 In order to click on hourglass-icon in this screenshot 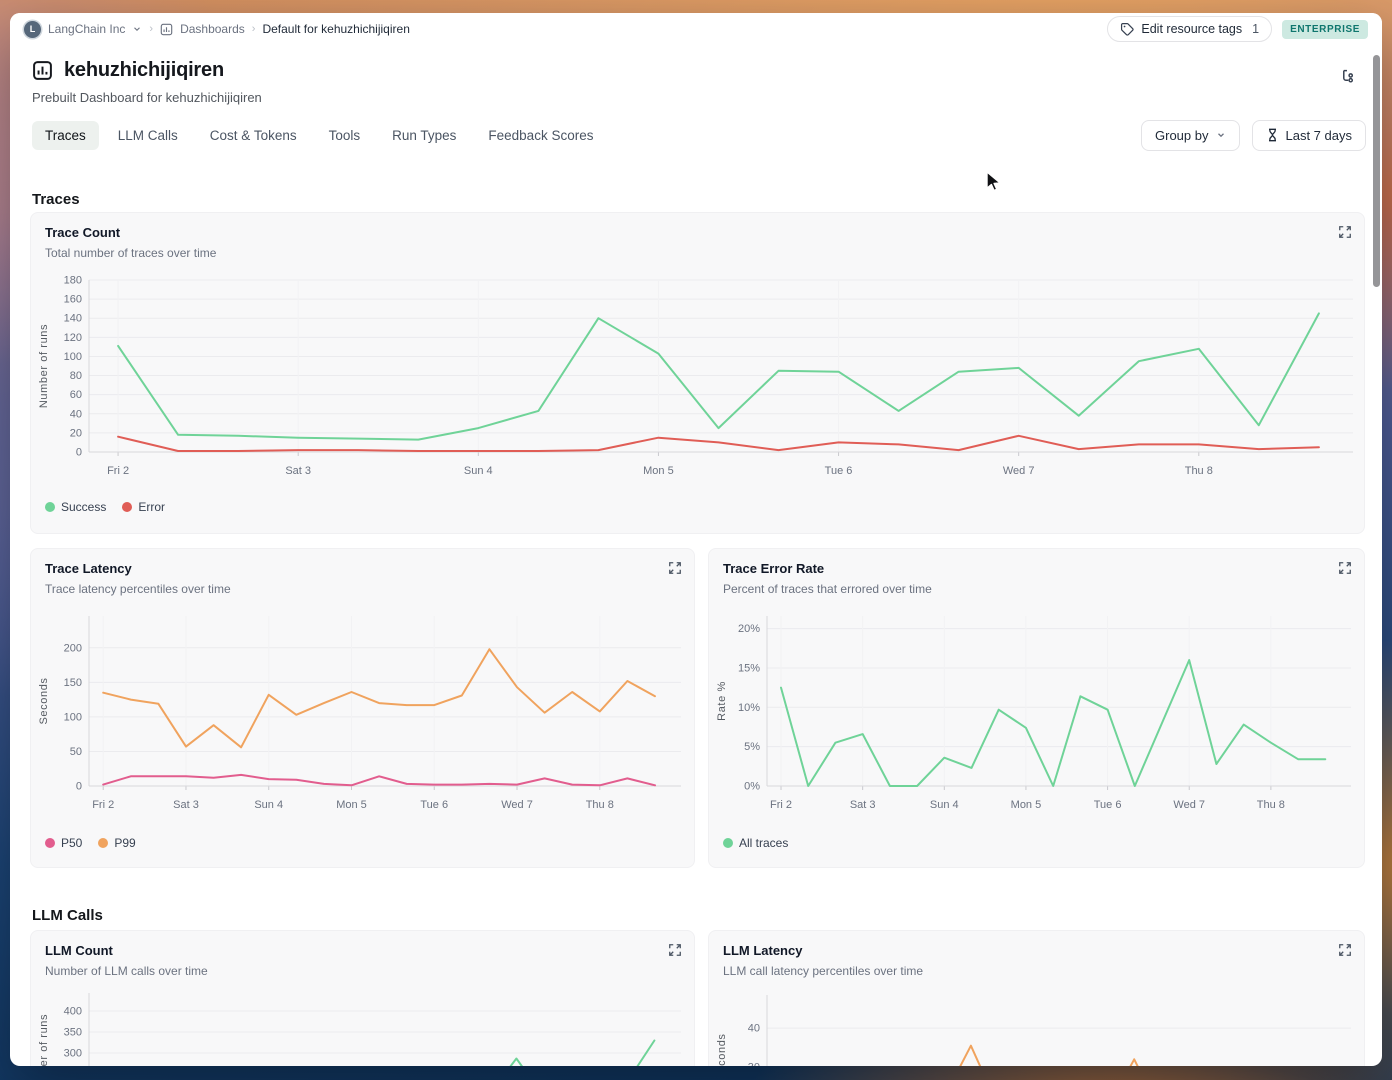, I will do `click(1272, 135)`.